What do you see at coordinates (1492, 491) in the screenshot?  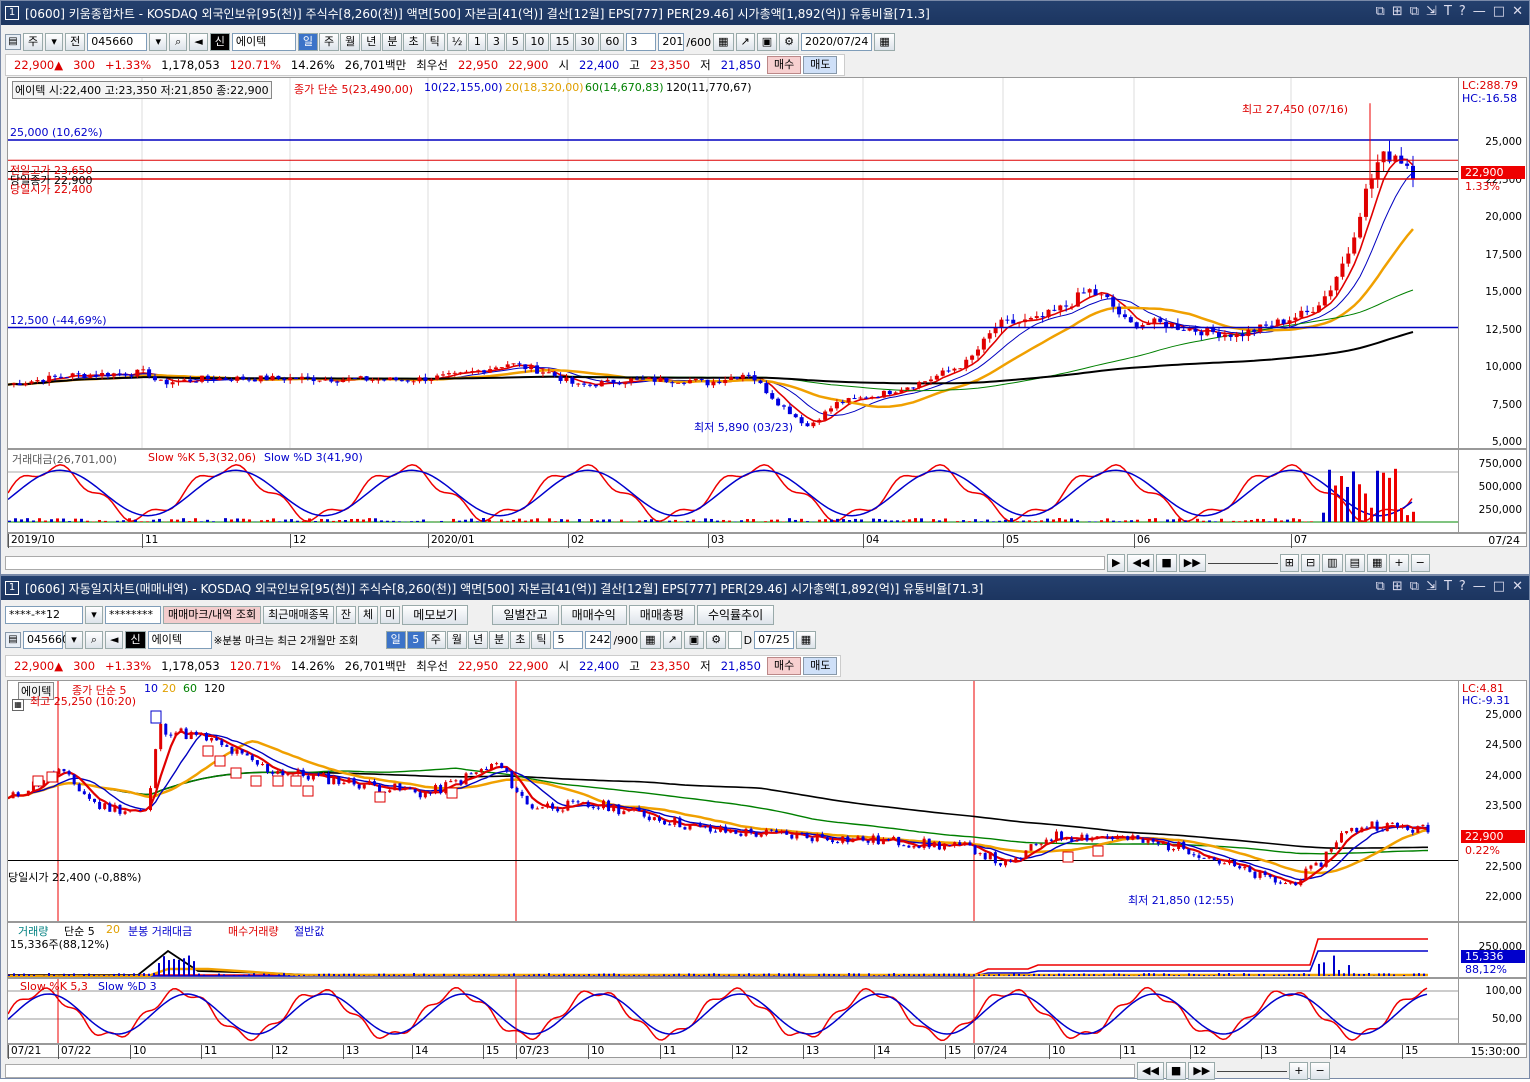 I see `top-sub-y-axis: 750,000500,000250,000` at bounding box center [1492, 491].